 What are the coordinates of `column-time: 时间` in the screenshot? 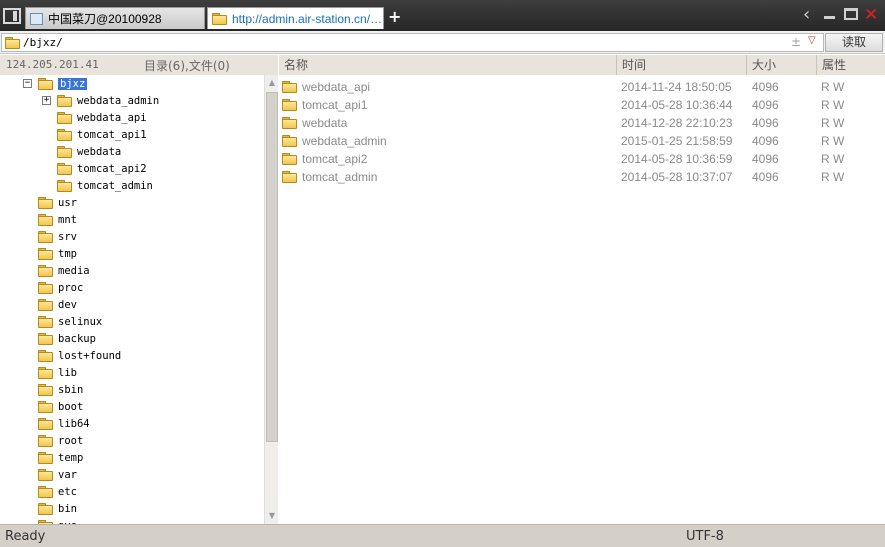 It's located at (682, 65).